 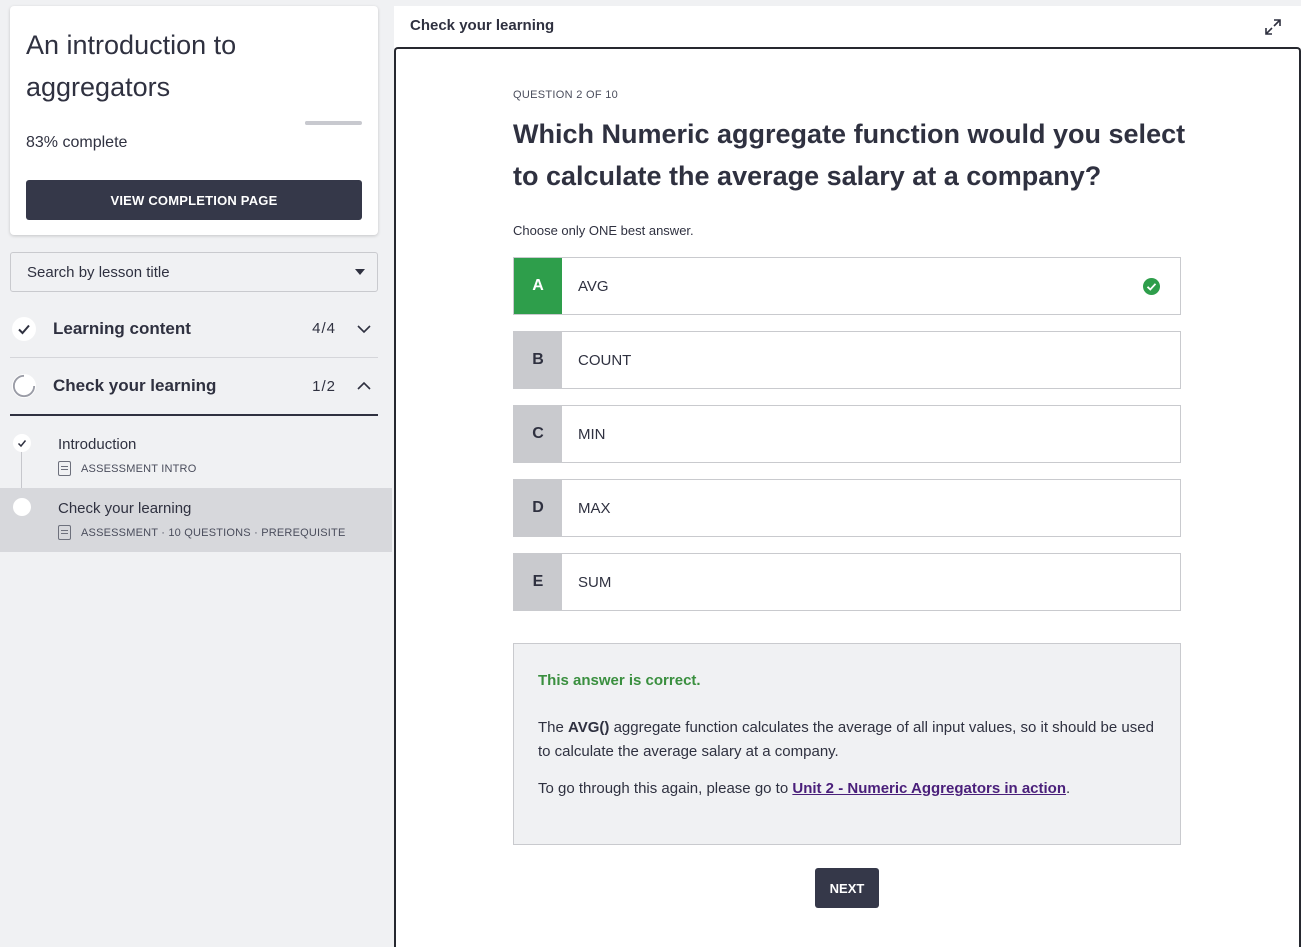 I want to click on spinner-icon, so click(x=24, y=386).